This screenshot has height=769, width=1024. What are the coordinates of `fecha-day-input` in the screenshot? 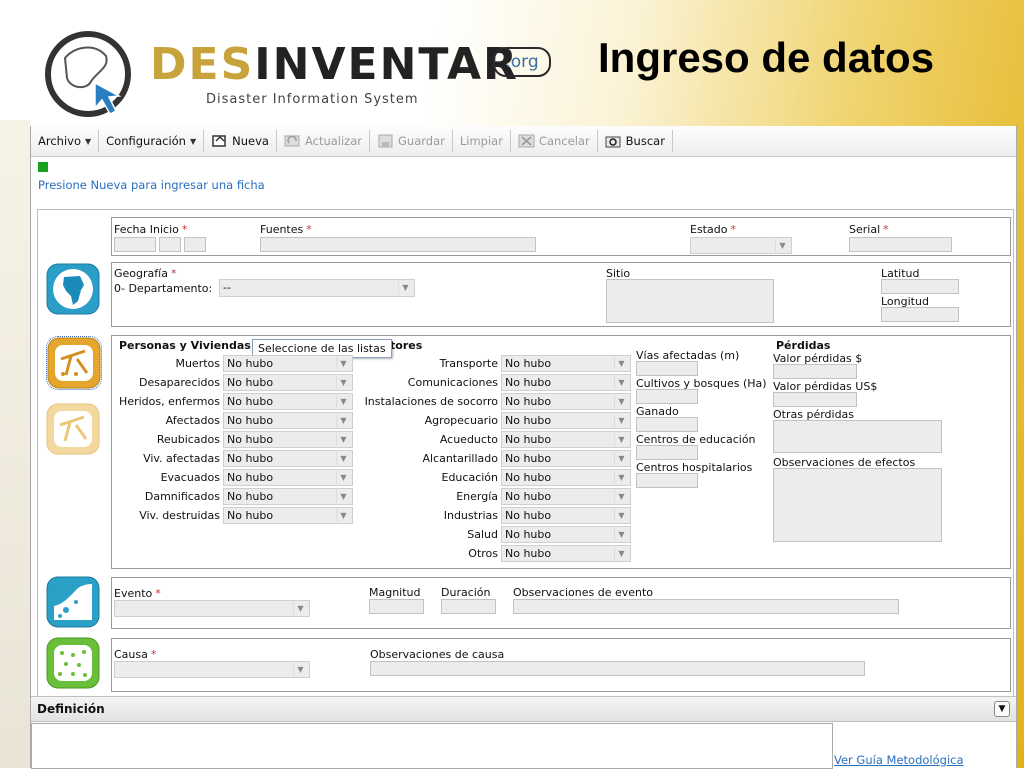 It's located at (195, 244).